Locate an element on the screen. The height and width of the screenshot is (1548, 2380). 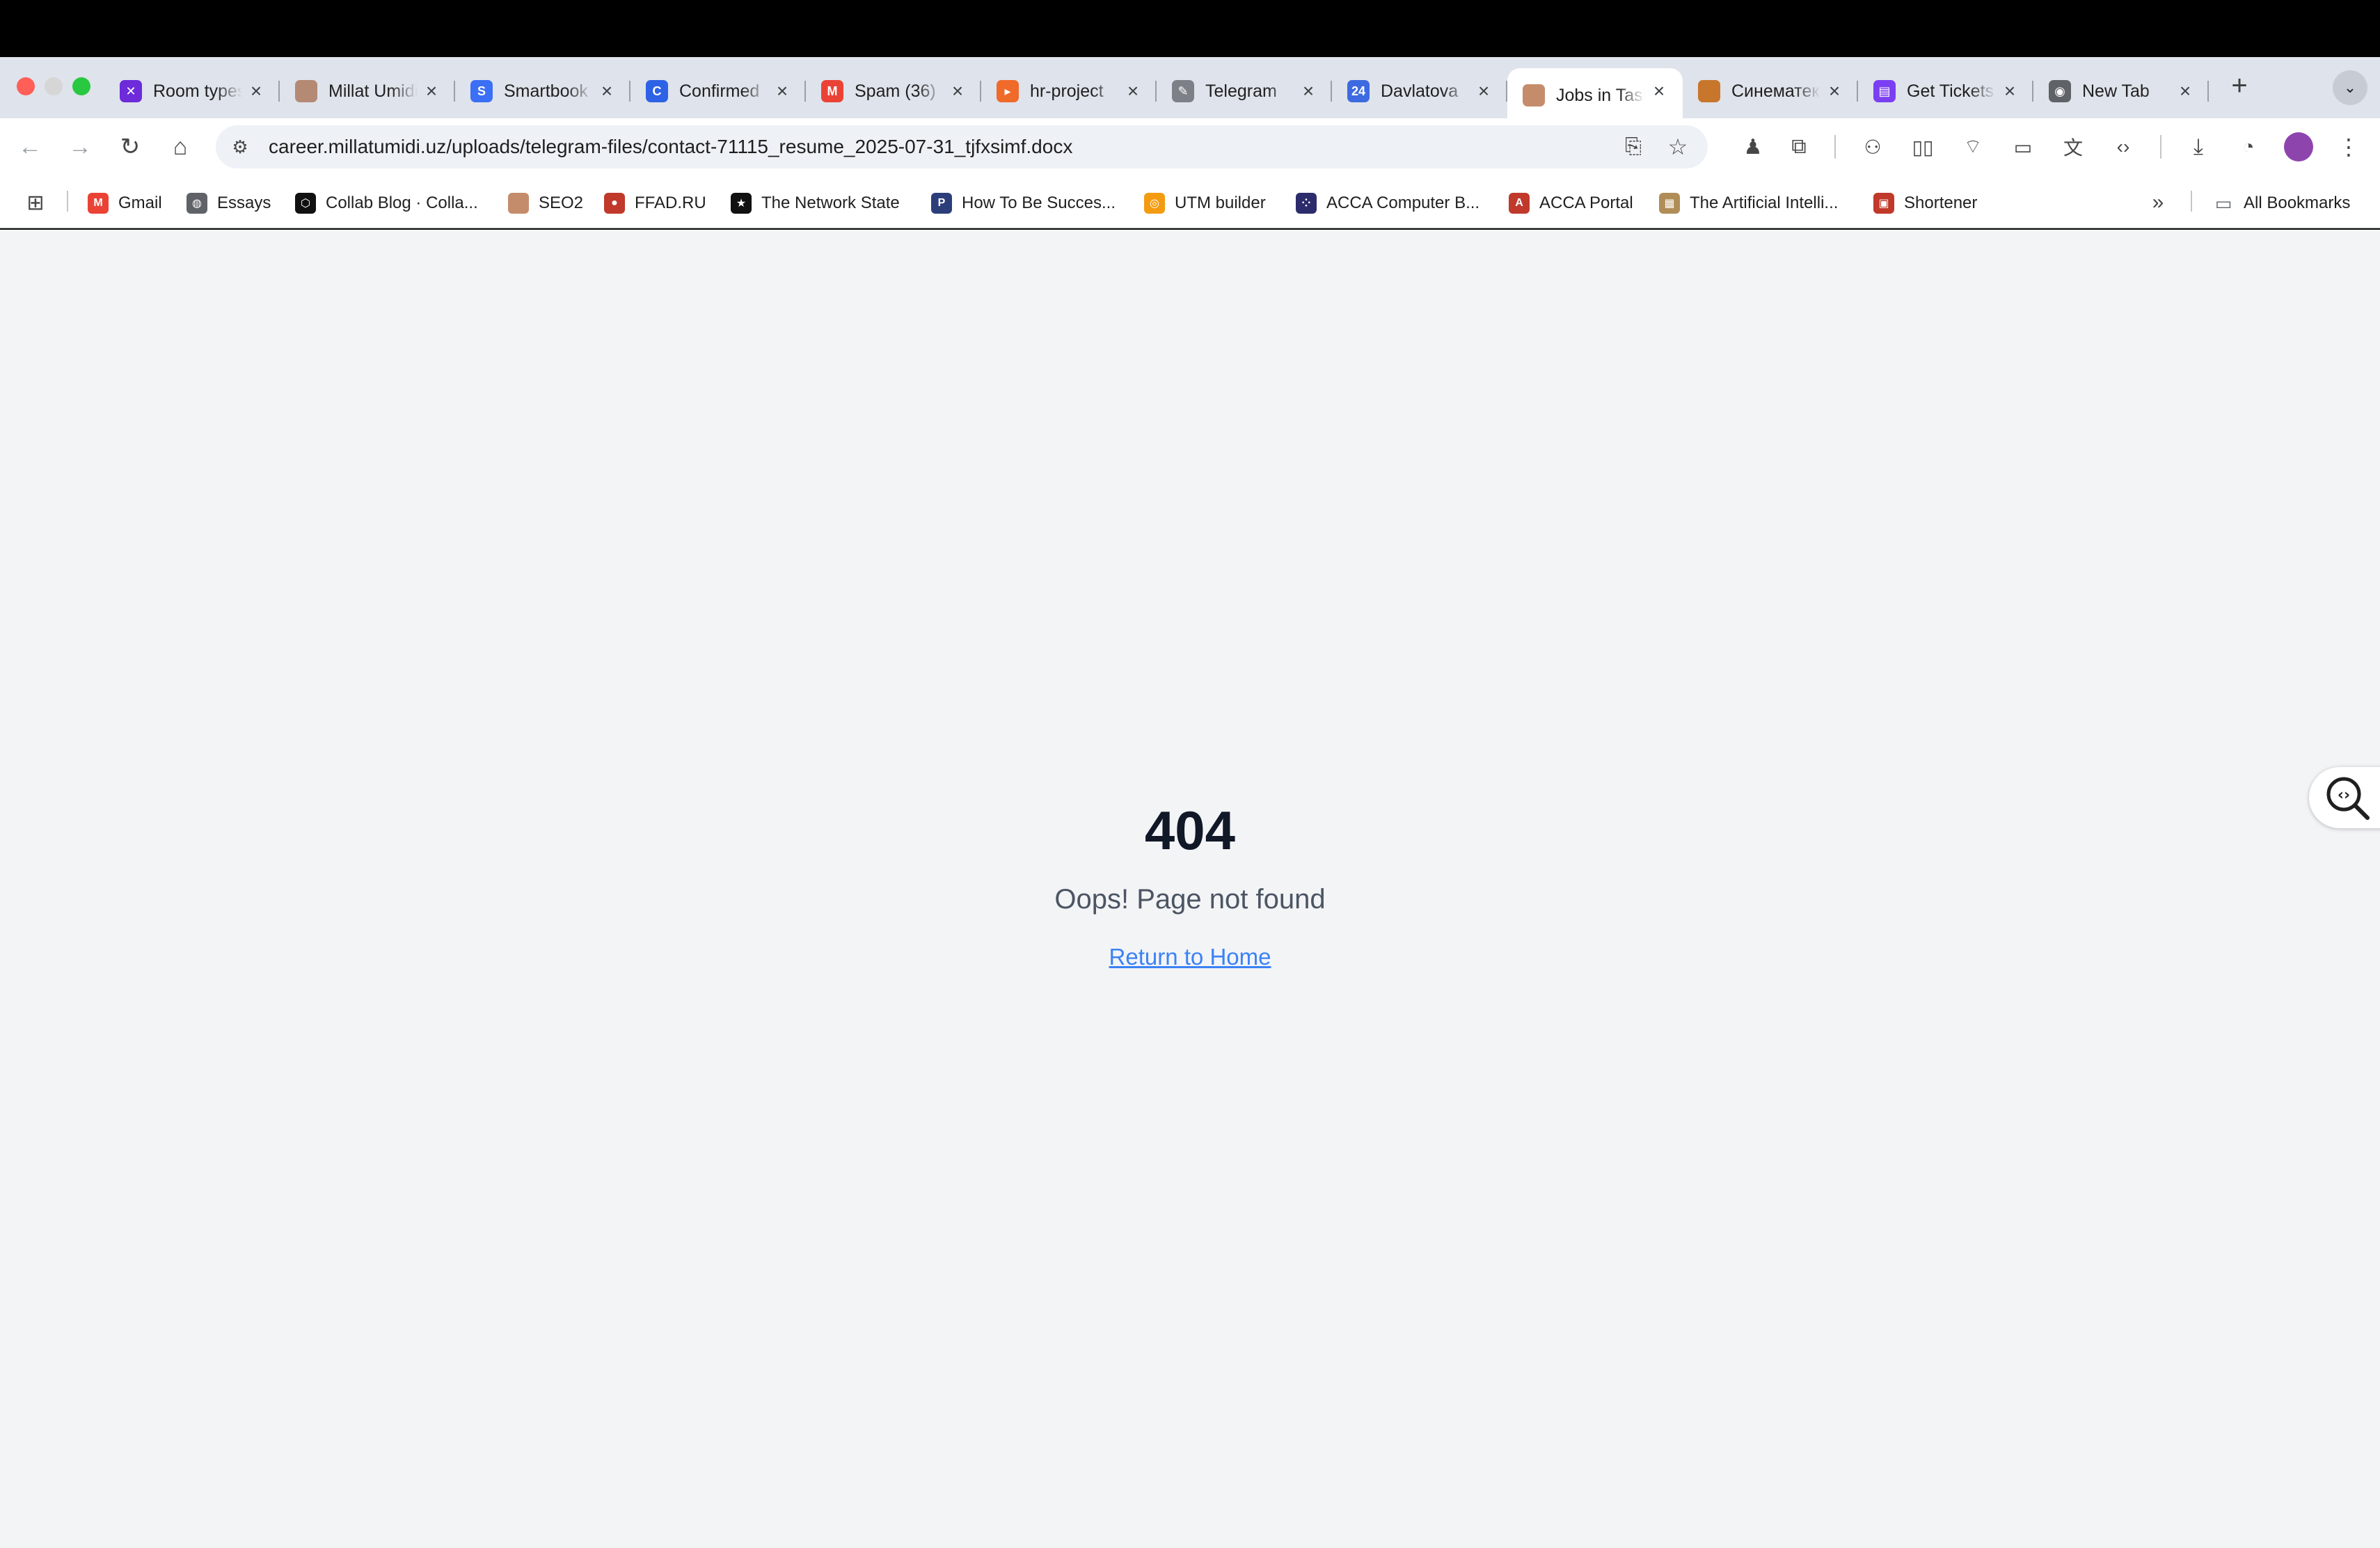
bookmark-item: ● FFAD.RU is located at coordinates (655, 203).